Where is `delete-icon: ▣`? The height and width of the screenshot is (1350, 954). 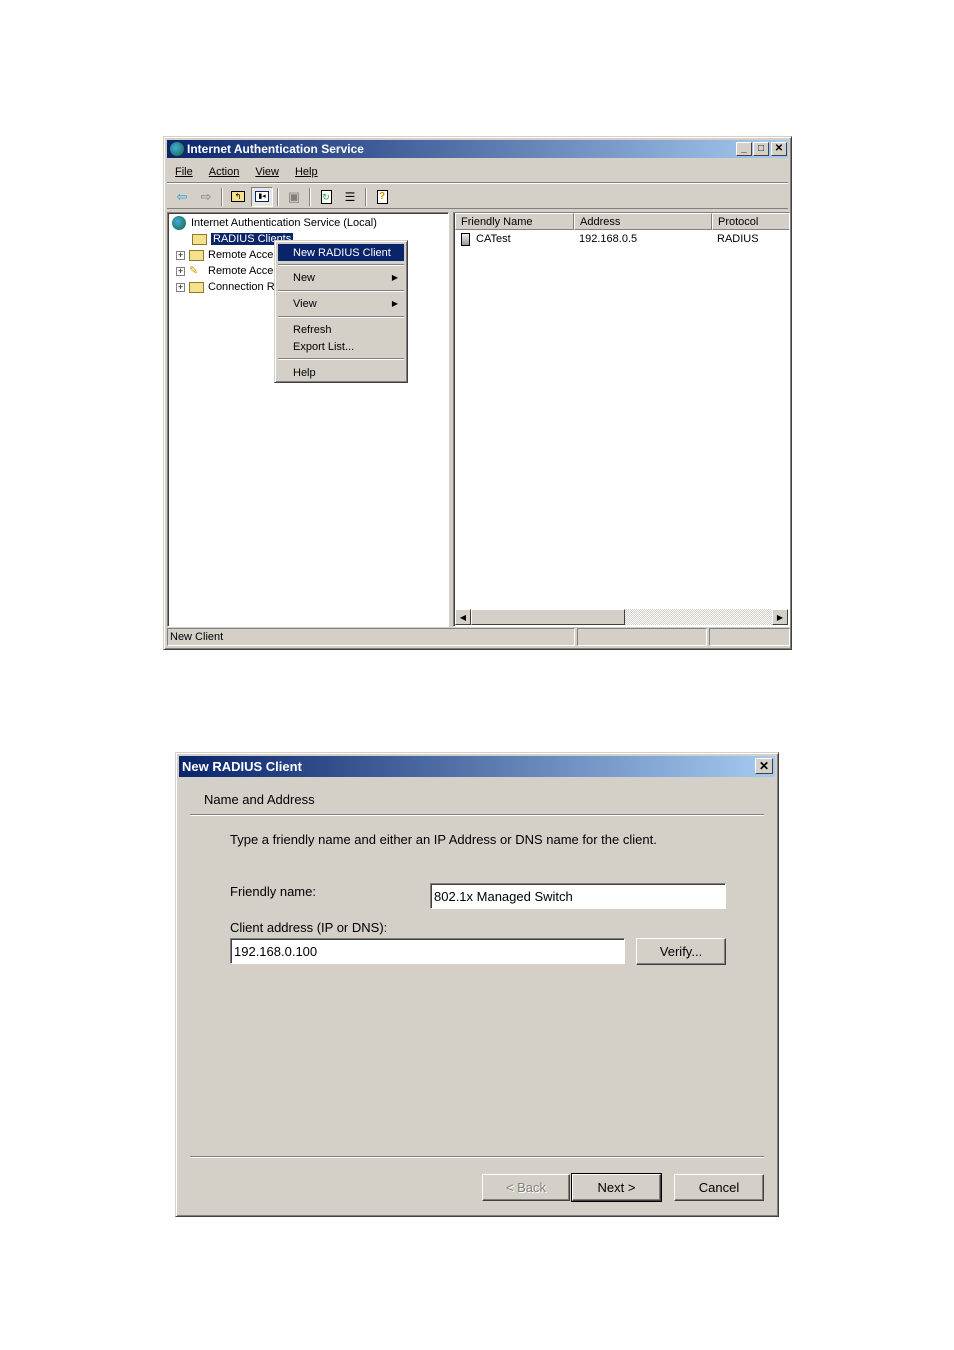
delete-icon: ▣ is located at coordinates (294, 197).